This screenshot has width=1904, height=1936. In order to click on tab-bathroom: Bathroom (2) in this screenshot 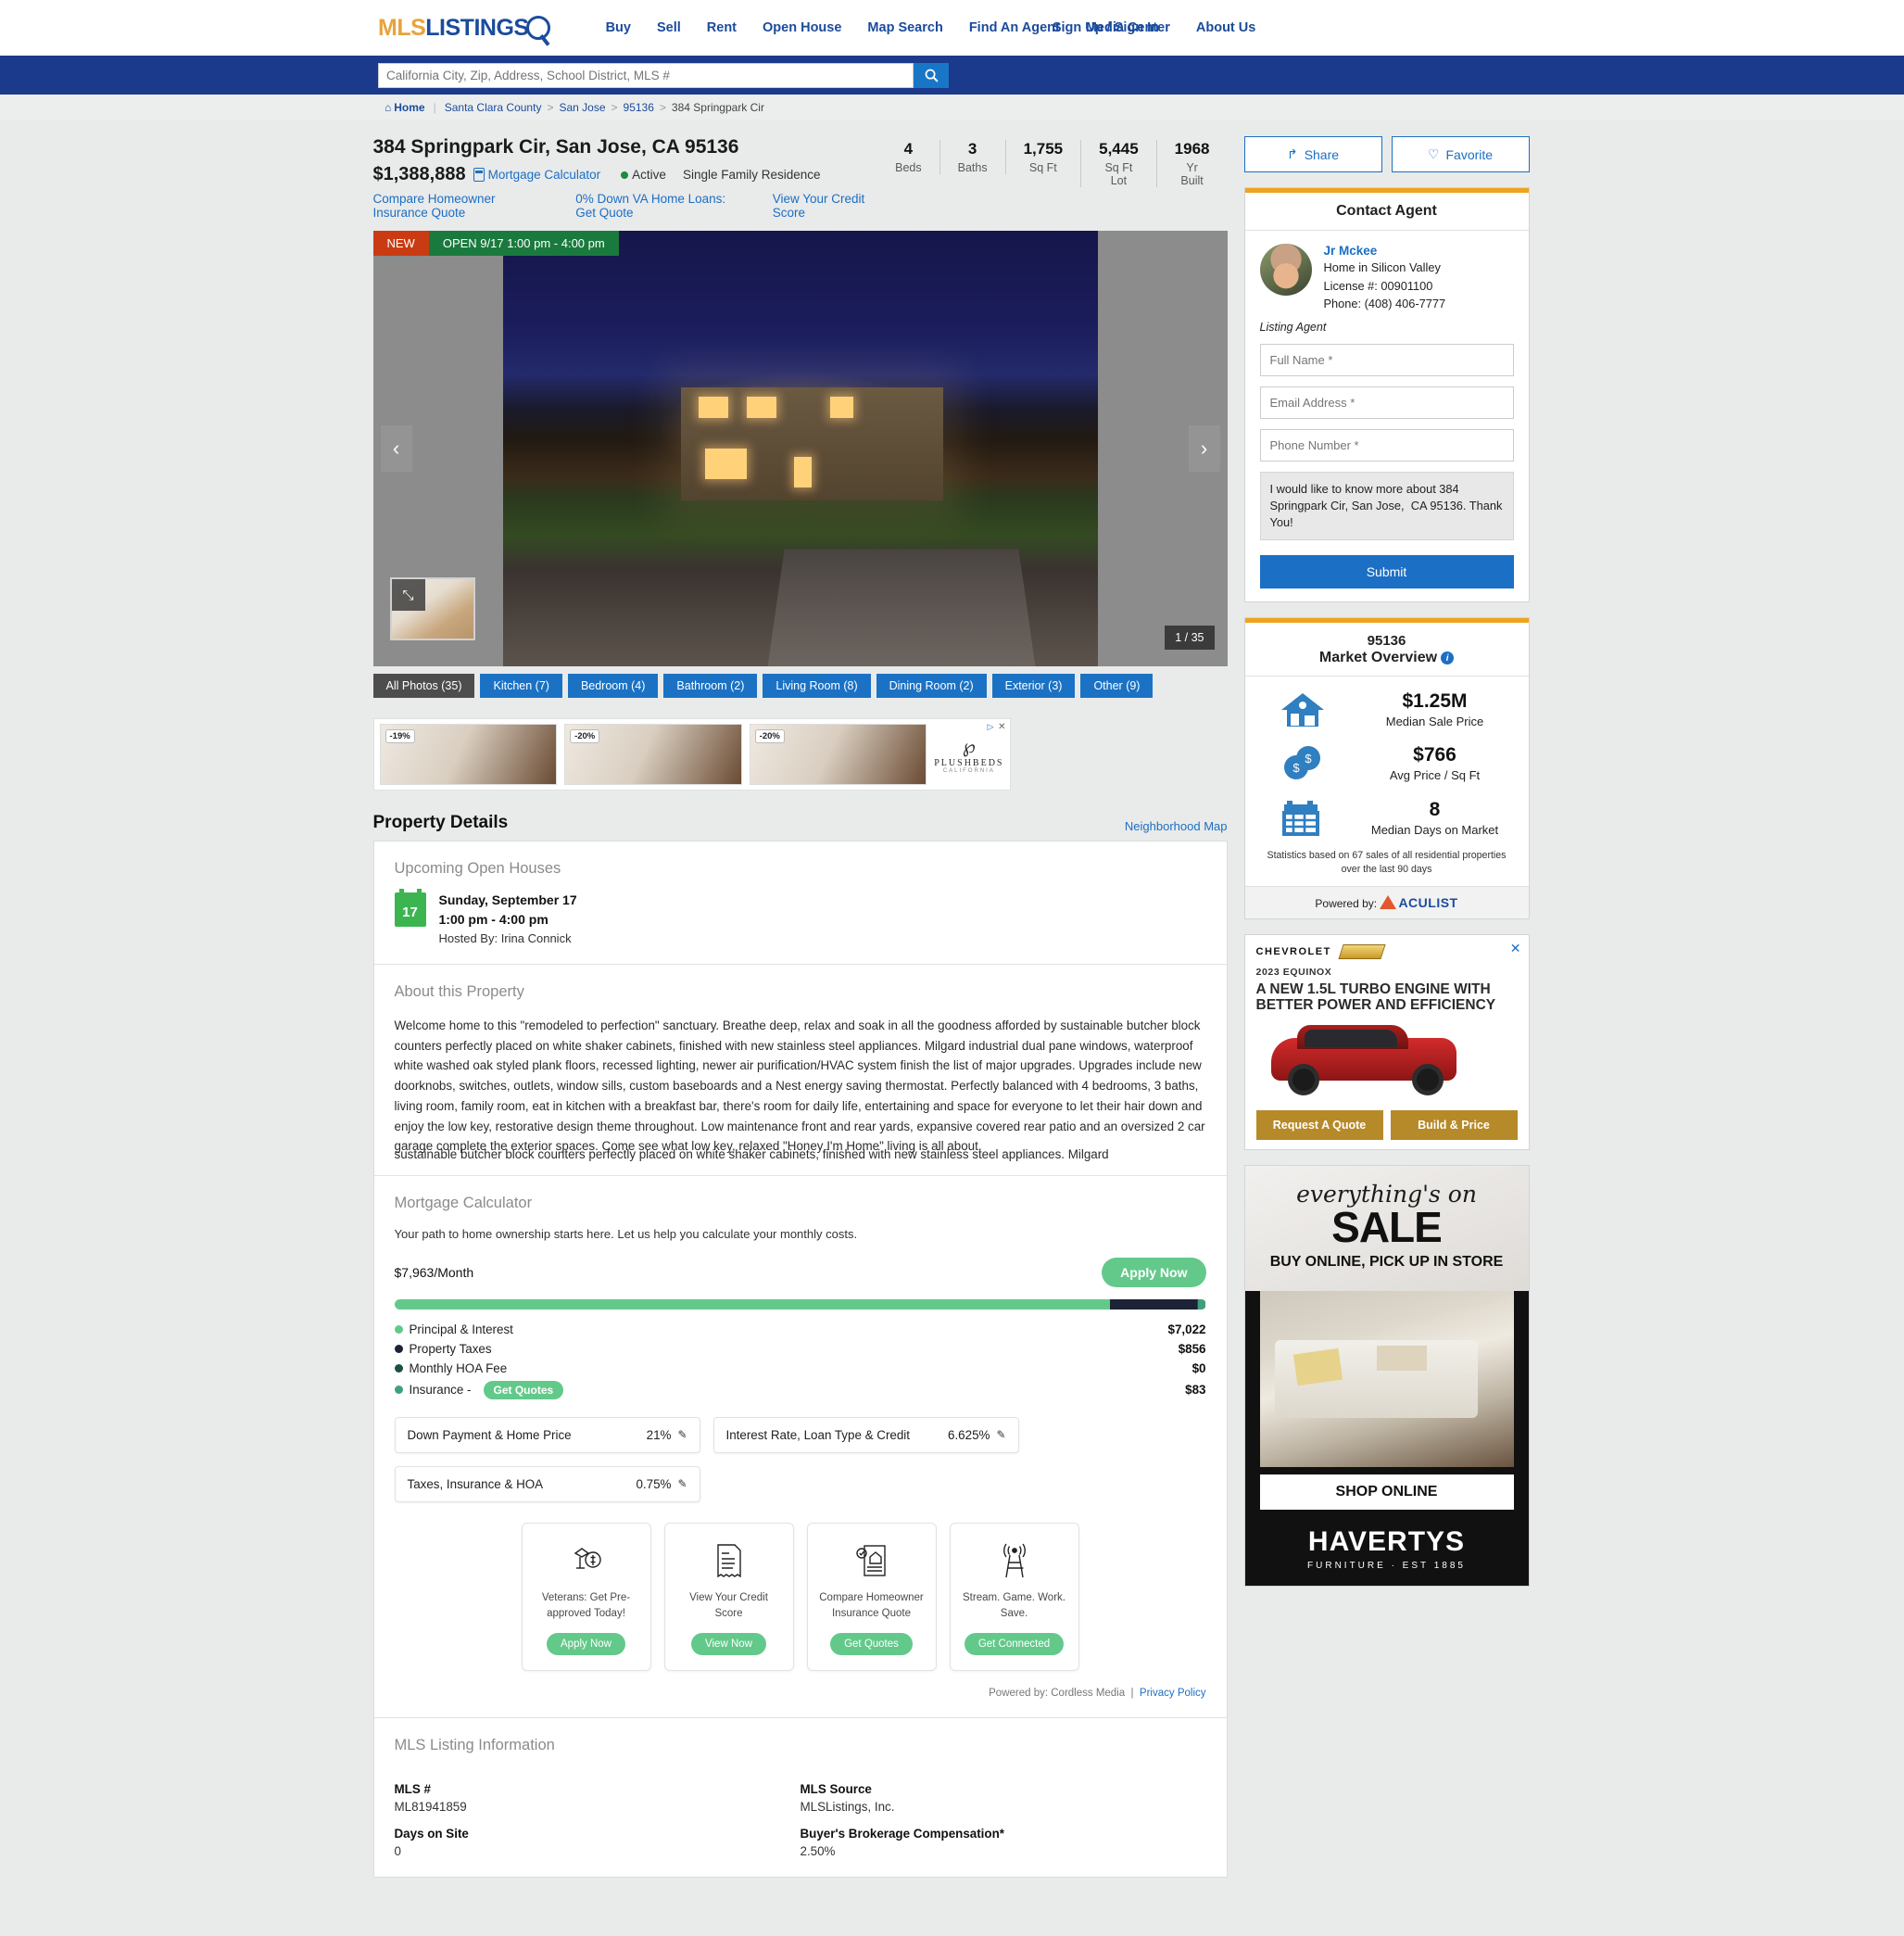, I will do `click(710, 686)`.